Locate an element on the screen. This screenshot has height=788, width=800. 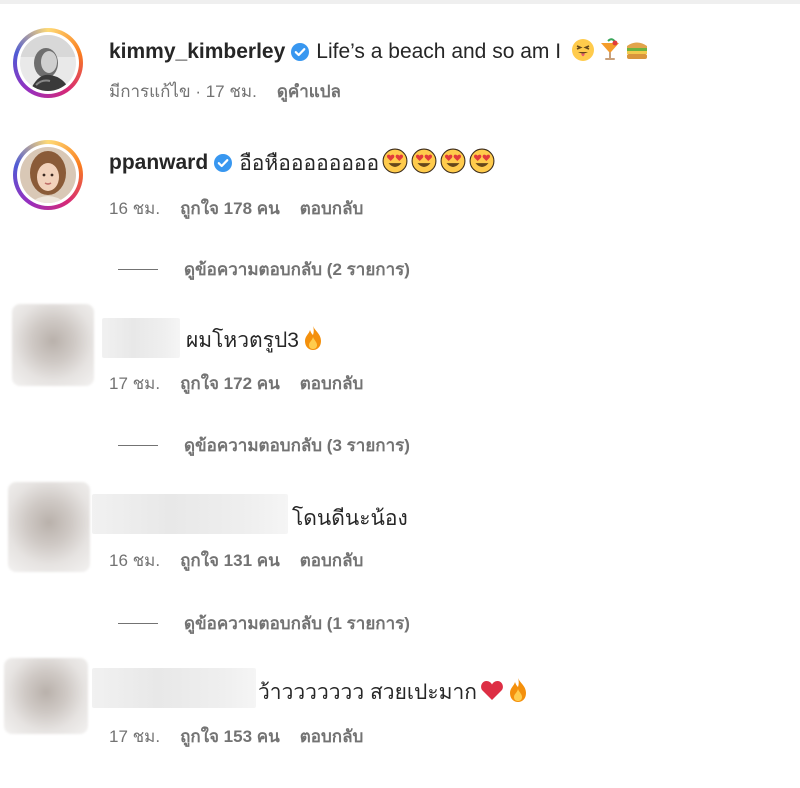
view-replies-button: ดูข้อความตอบกลับ (2 รายการ) is located at coordinates (264, 269).